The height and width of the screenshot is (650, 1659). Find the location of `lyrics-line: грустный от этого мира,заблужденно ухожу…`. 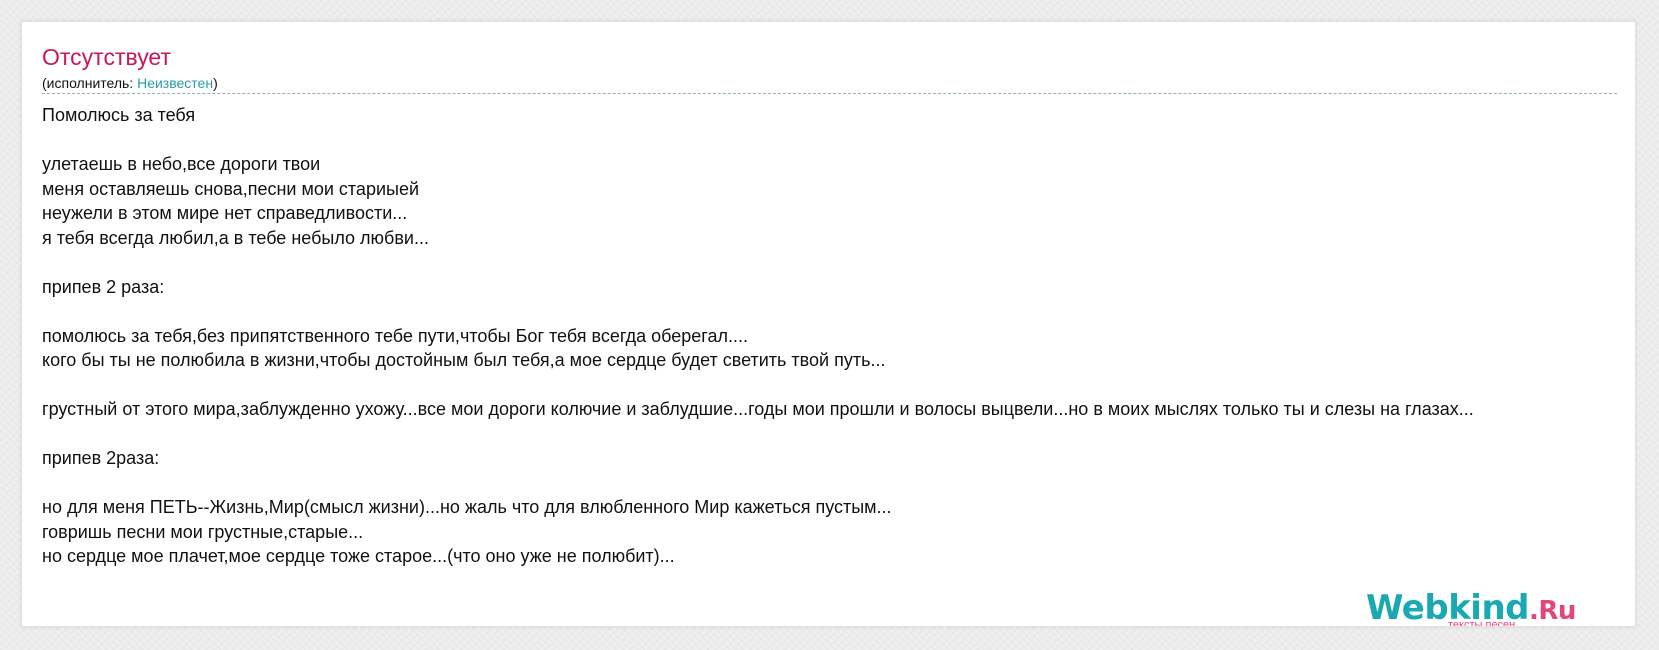

lyrics-line: грустный от этого мира,заблужденно ухожу… is located at coordinates (758, 409).